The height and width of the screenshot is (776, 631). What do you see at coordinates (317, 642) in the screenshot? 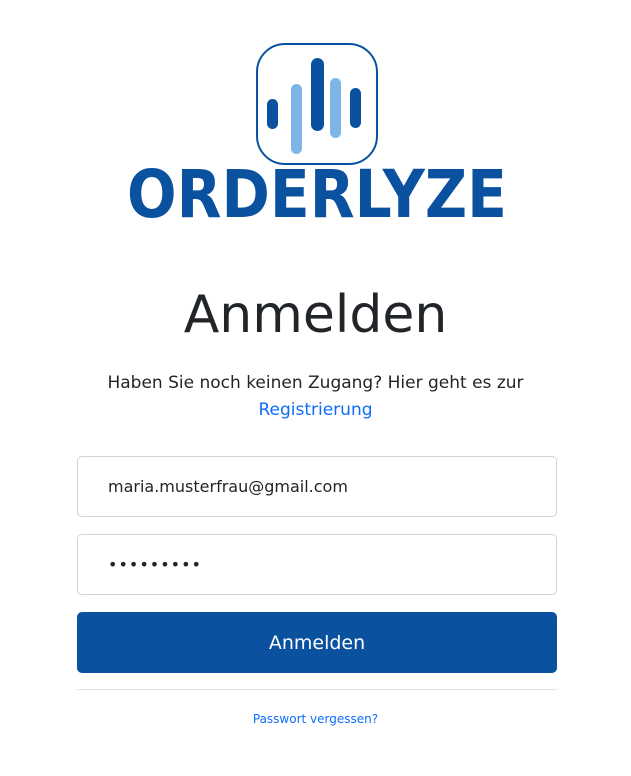
I see `login-button: Anmelden` at bounding box center [317, 642].